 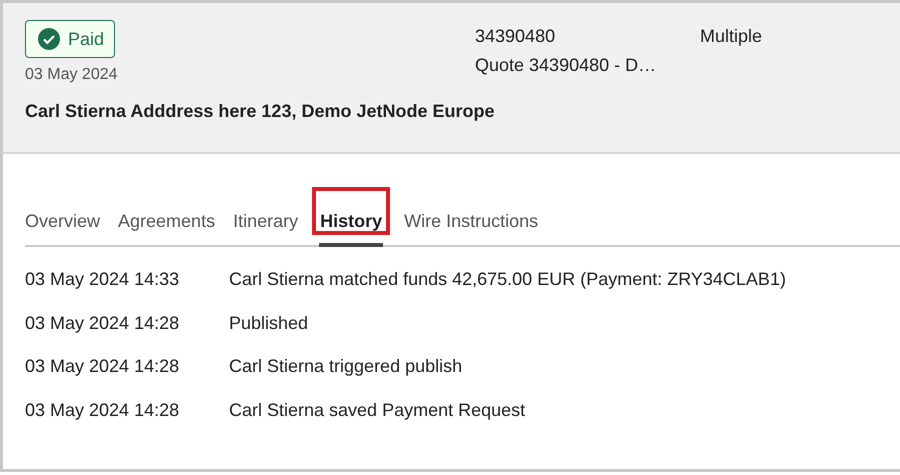 What do you see at coordinates (70, 39) in the screenshot?
I see `status-badge: Paid` at bounding box center [70, 39].